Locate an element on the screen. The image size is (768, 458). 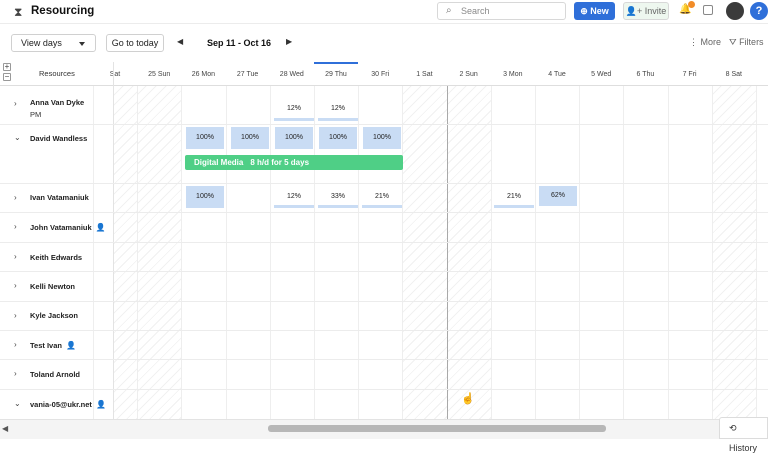
more-button: ⋮ More is located at coordinates (705, 42).